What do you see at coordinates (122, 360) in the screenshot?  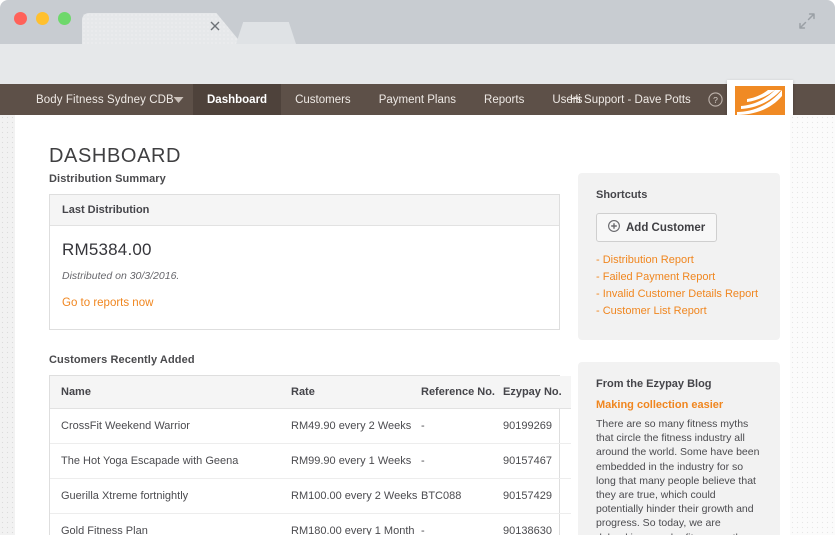 I see `customers-recently-added-label: Customers Recently Added` at bounding box center [122, 360].